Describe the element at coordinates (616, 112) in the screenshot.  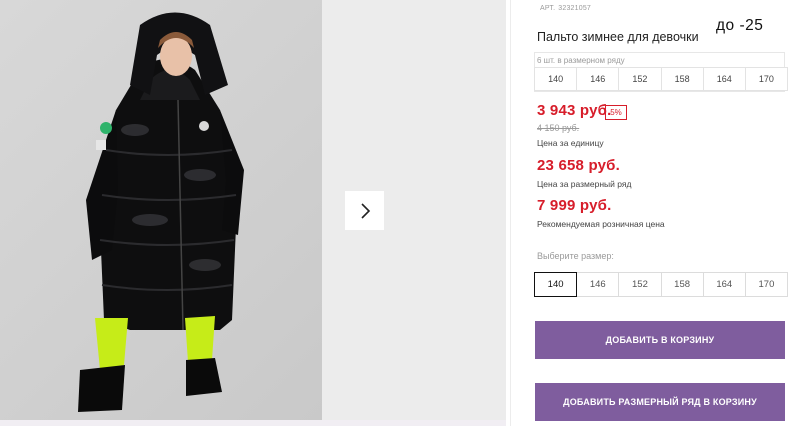
I see `discount-badge: 5%` at that location.